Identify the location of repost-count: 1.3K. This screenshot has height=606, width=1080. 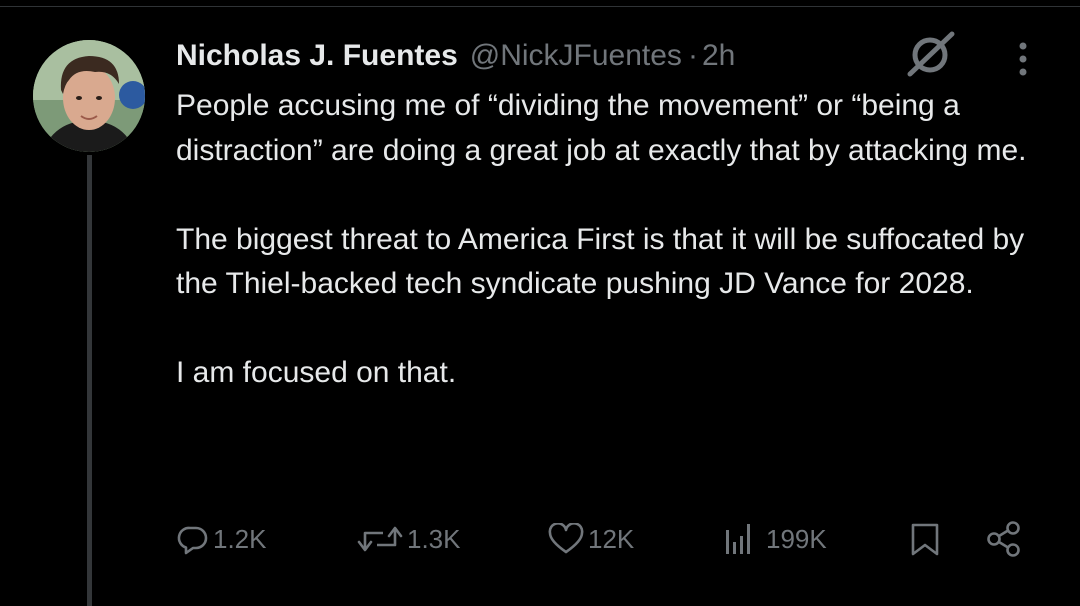
(434, 538).